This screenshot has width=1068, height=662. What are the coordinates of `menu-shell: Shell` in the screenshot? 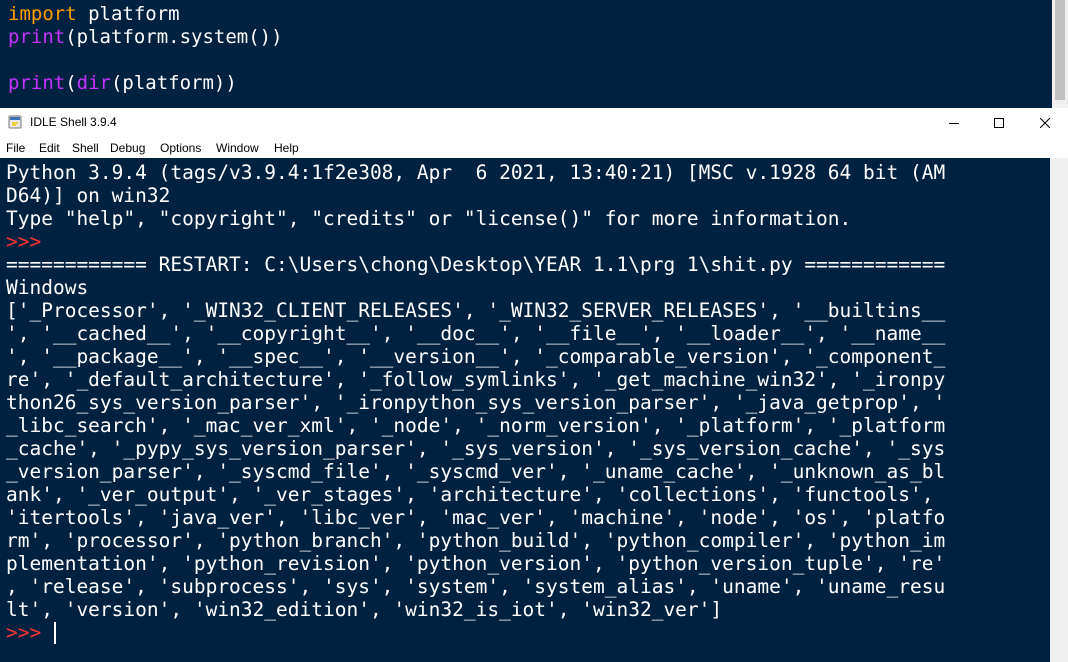 It's located at (85, 148).